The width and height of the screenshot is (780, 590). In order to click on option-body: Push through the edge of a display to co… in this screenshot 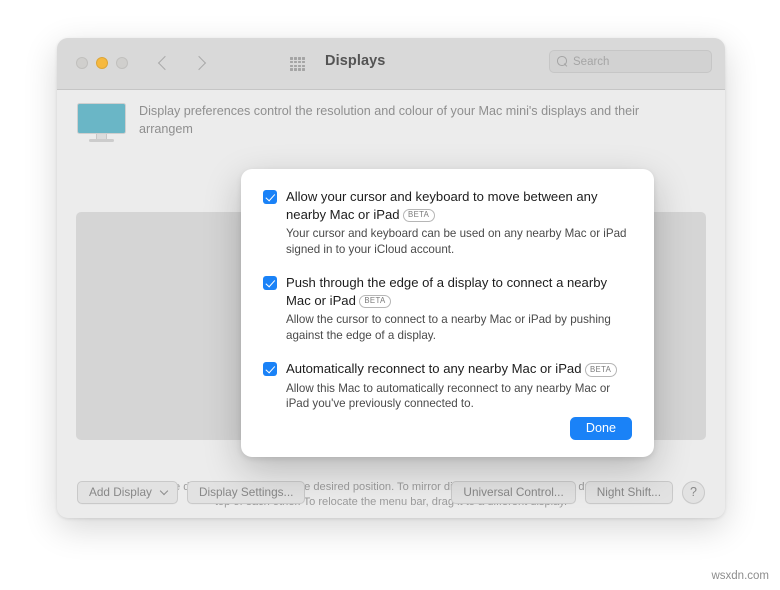, I will do `click(459, 308)`.